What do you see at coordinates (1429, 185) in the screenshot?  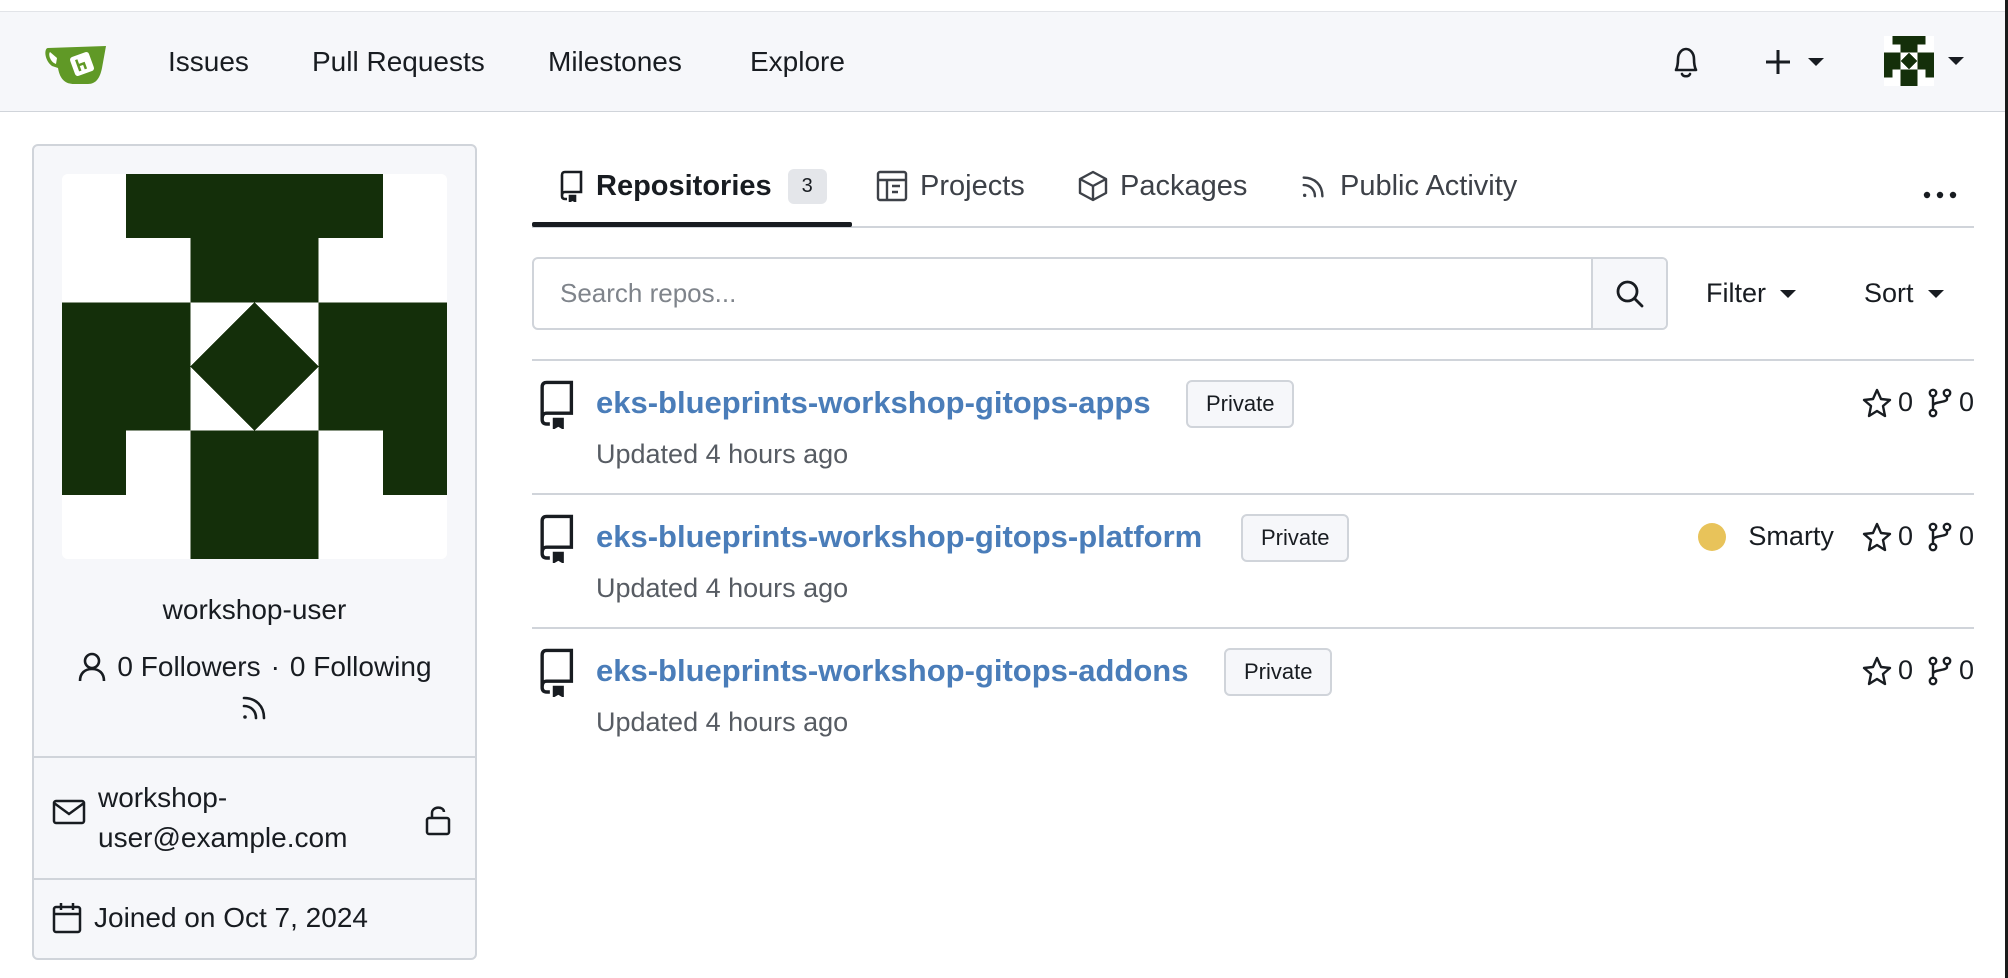 I see `tab-label: Public Activity` at bounding box center [1429, 185].